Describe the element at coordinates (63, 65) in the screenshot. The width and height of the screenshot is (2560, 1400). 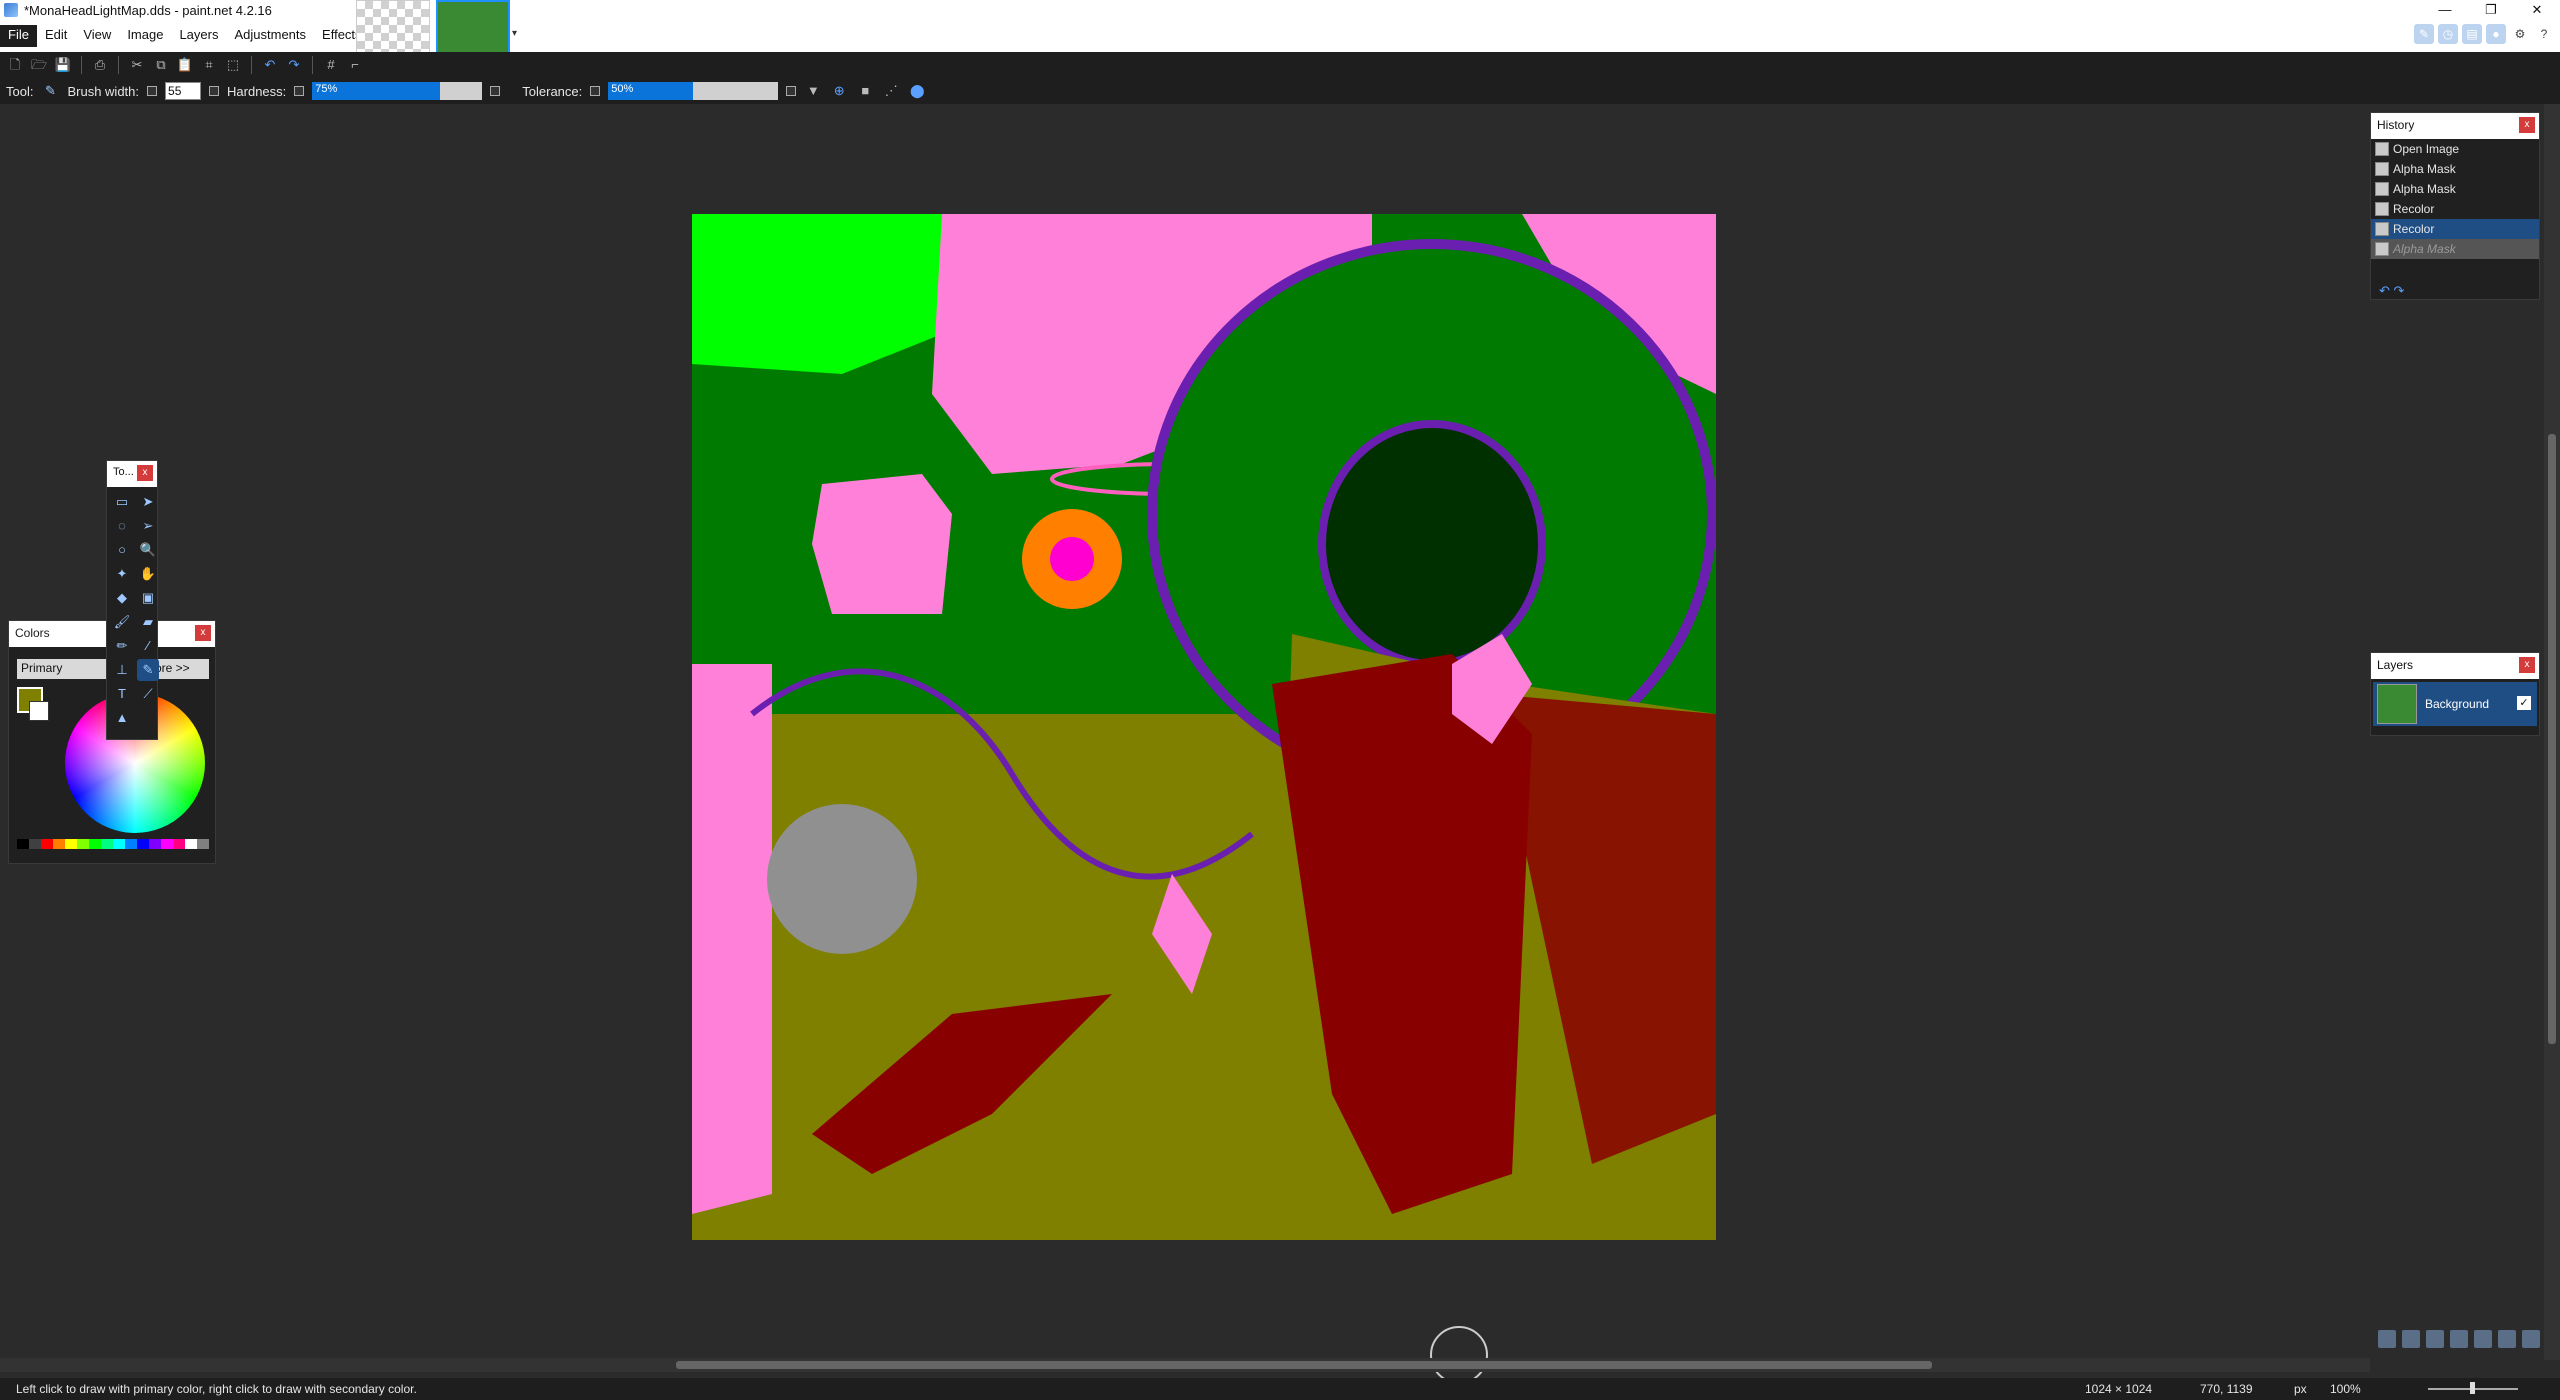
I see `save-icon: 💾` at that location.